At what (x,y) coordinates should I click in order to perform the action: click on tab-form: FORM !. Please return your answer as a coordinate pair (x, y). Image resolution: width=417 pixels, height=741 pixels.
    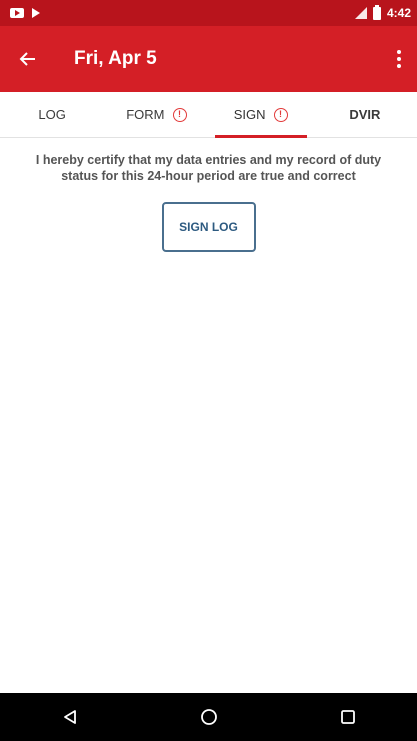
    Looking at the image, I should click on (156, 114).